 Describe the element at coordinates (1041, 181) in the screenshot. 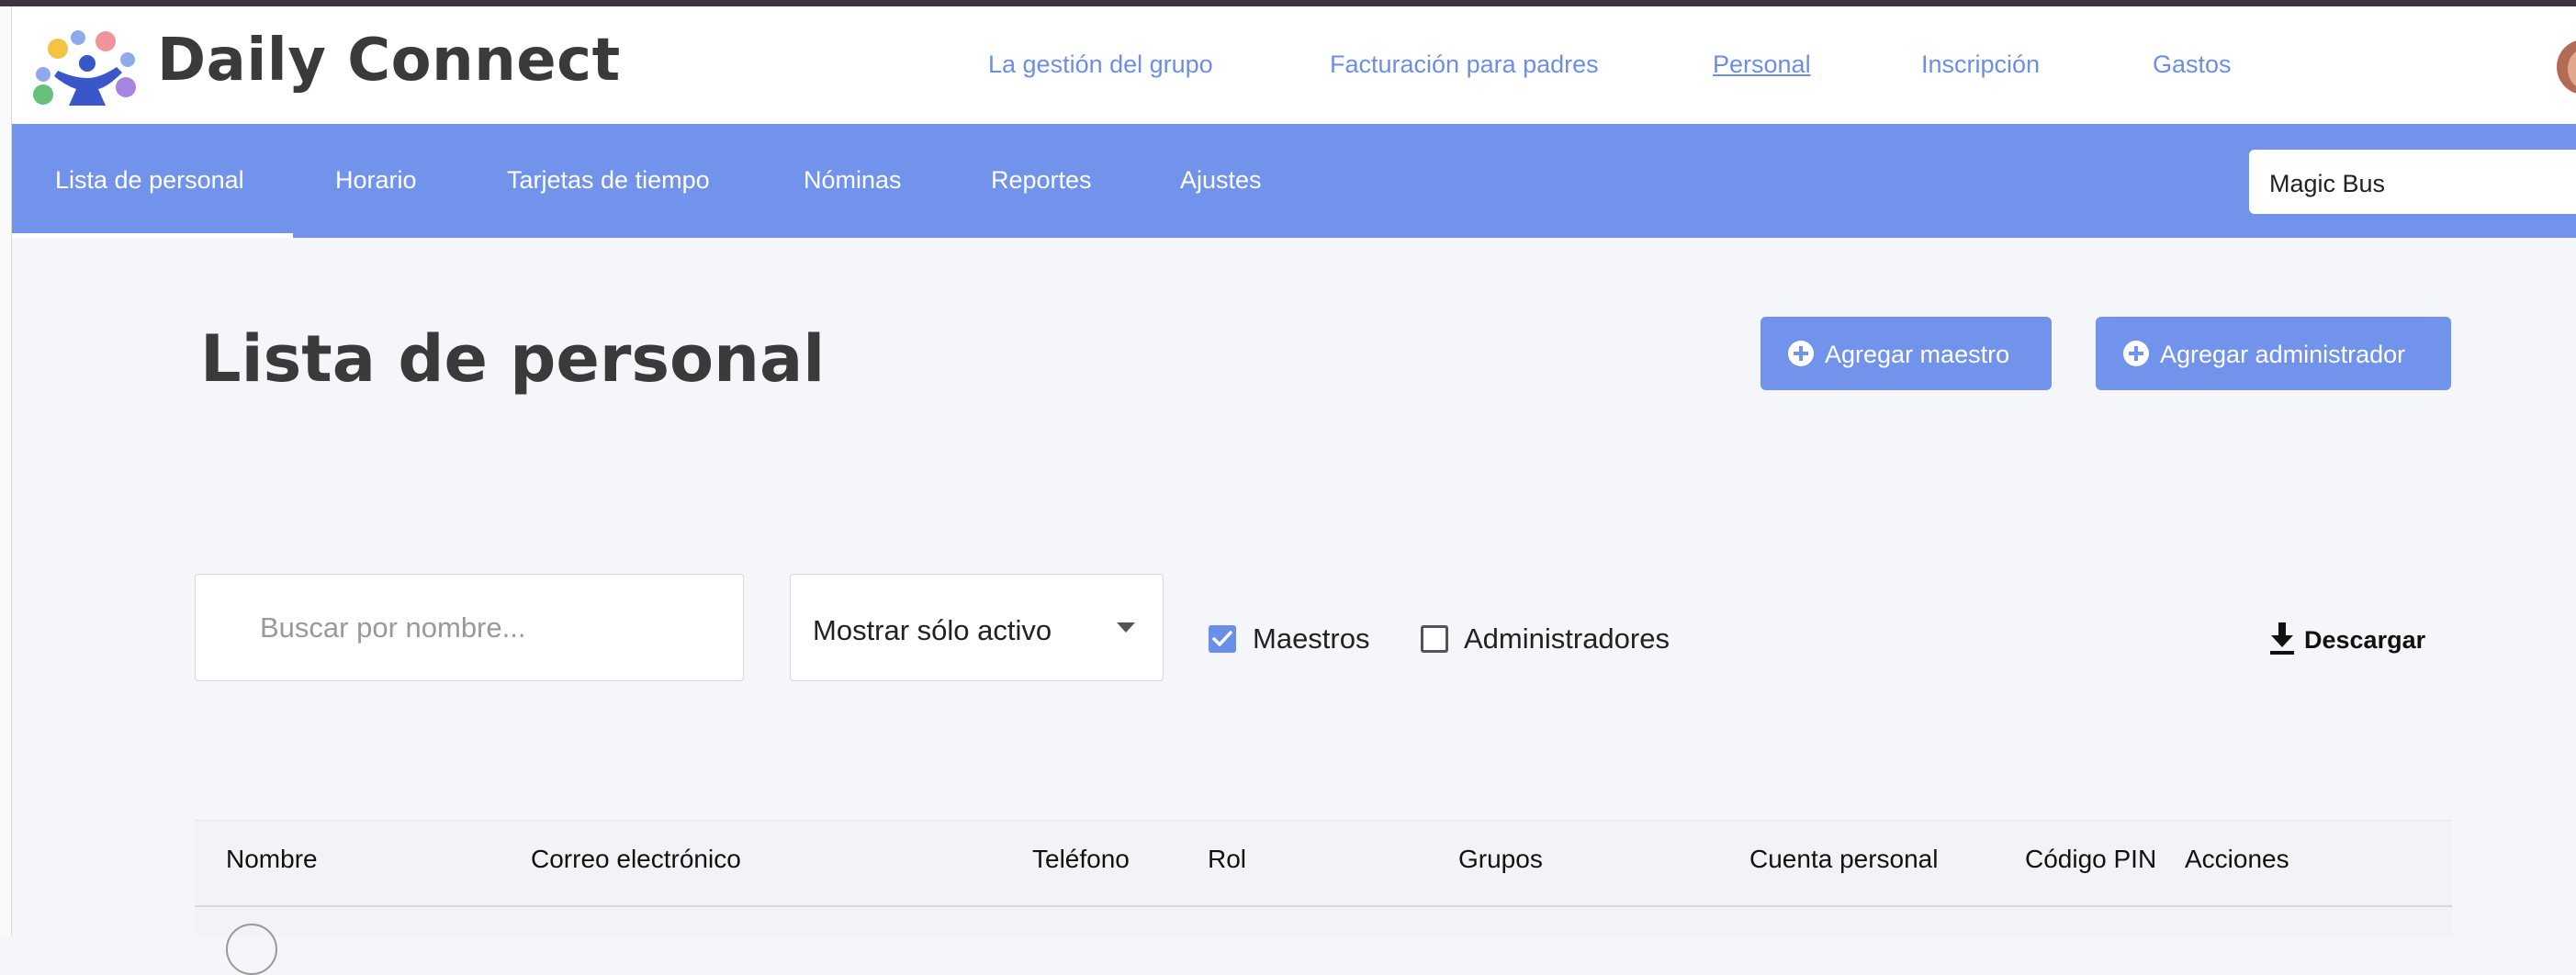

I see `sub-nav-reports: Reportes` at that location.